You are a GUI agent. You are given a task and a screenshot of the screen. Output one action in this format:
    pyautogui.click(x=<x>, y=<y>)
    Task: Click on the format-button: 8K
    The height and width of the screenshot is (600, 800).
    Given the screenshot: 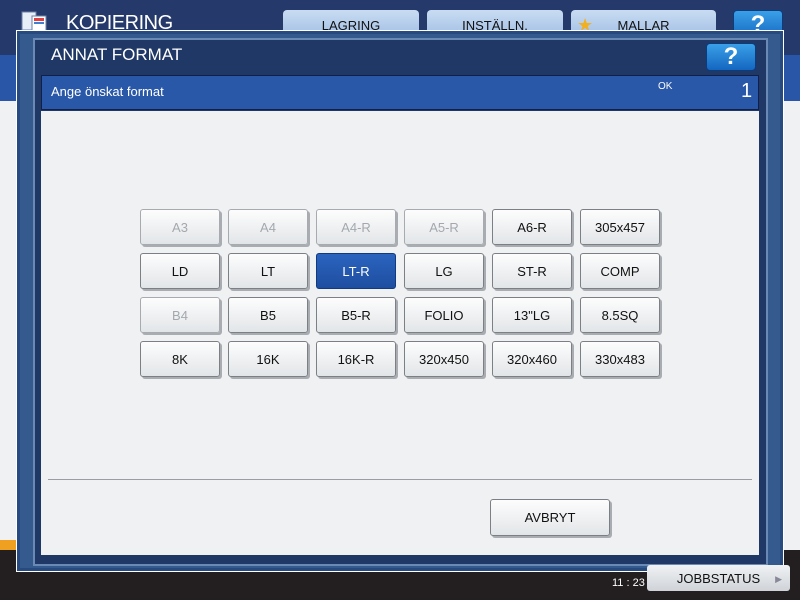 What is the action you would take?
    pyautogui.click(x=180, y=359)
    